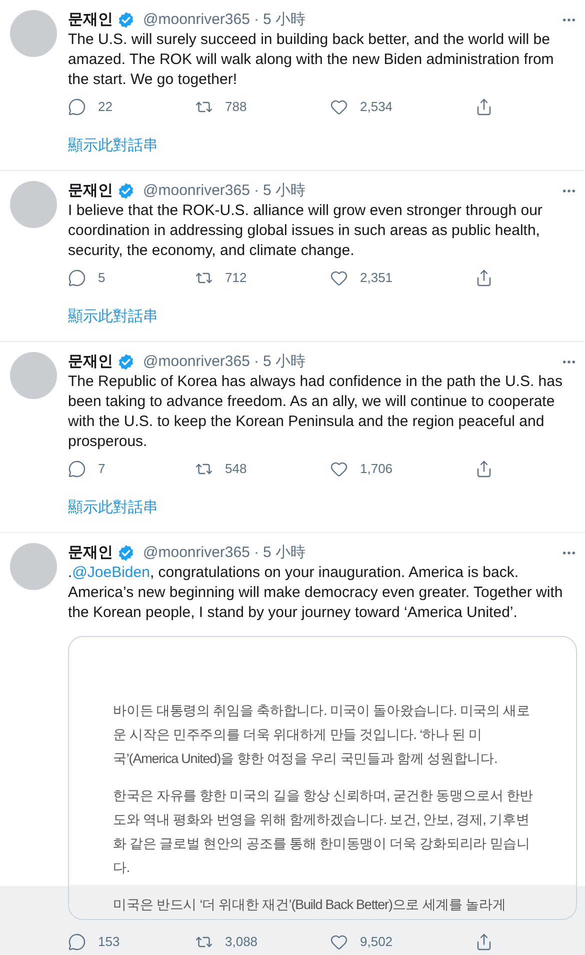 The height and width of the screenshot is (955, 585). I want to click on tweet-text: The U.S. will surely succeed in building back better, and the world will be amazed. The ROK will walk along with the new Biden administration from the start. We go together!, so click(311, 60).